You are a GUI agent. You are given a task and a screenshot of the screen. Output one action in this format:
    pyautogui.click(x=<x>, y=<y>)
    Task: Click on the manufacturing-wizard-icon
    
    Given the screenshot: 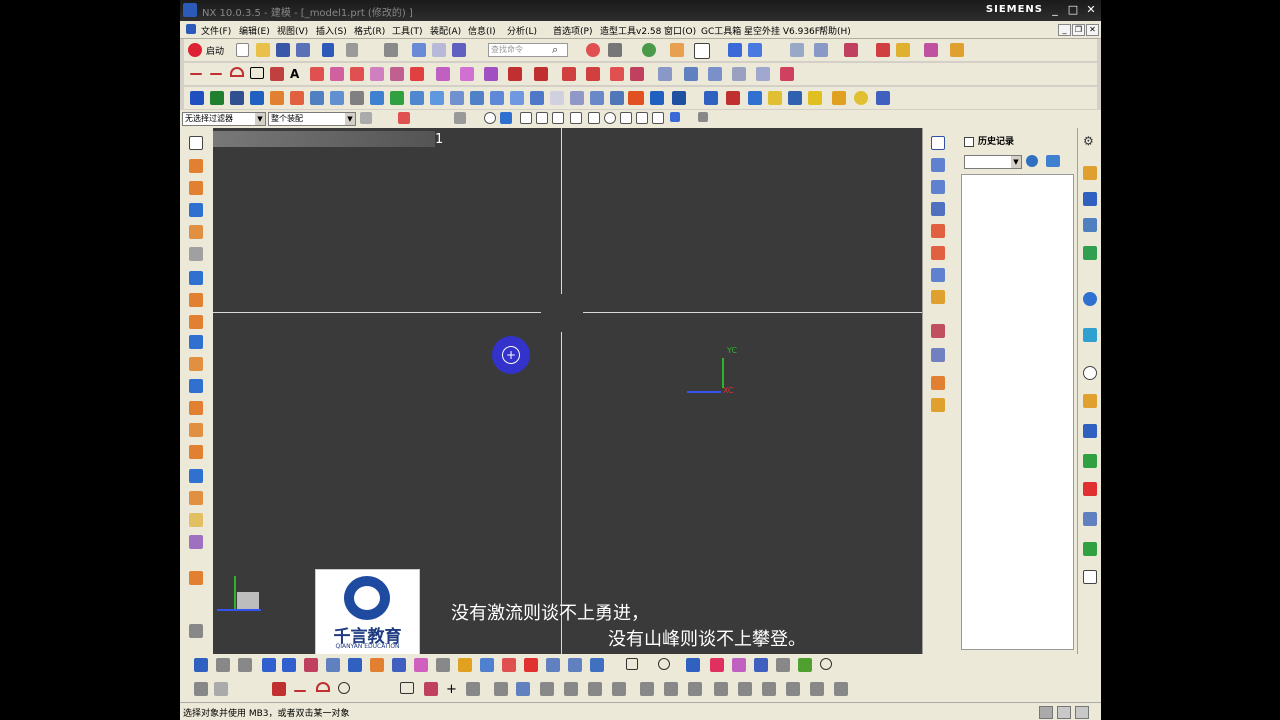 What is the action you would take?
    pyautogui.click(x=1090, y=461)
    